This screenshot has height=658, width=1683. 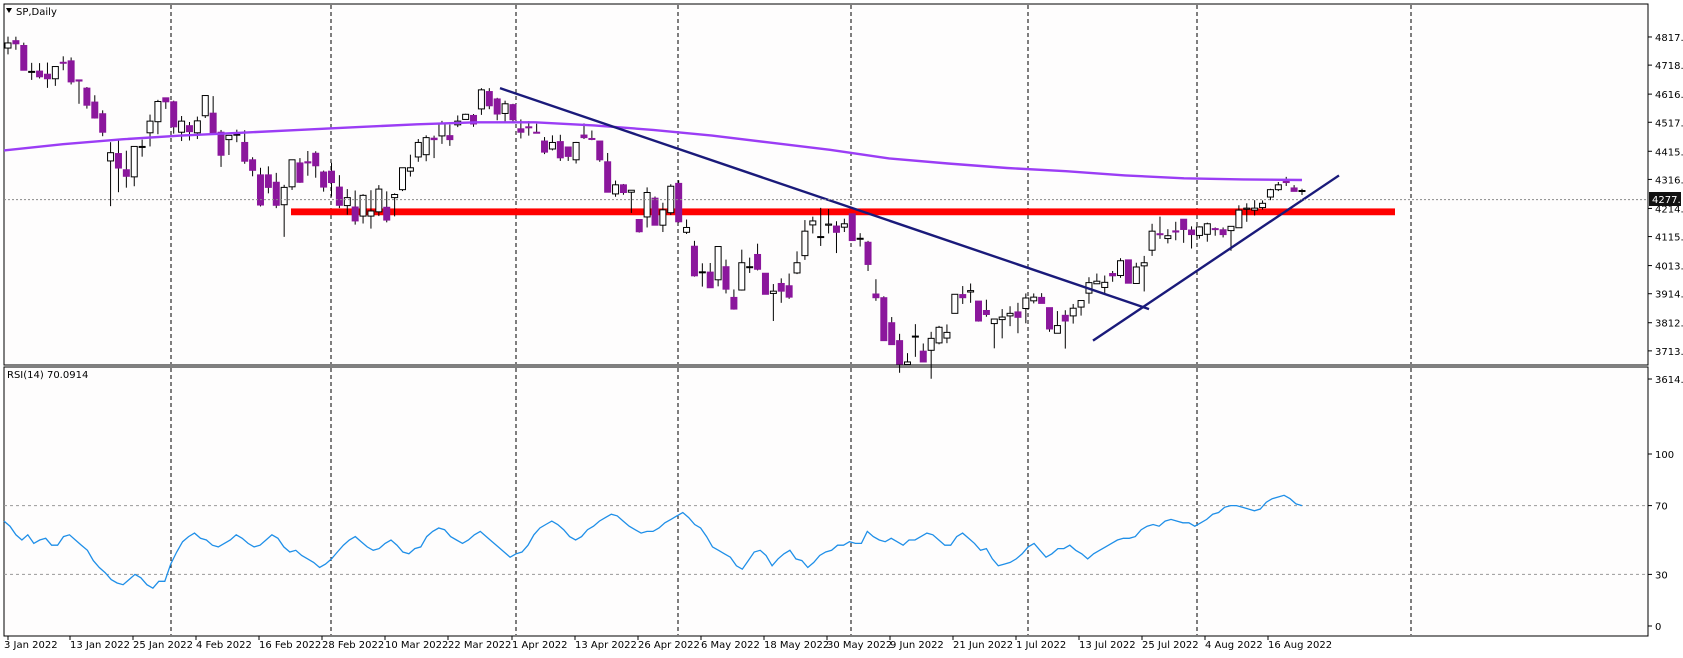 I want to click on price-tick-label: 3614.0, so click(x=1669, y=380).